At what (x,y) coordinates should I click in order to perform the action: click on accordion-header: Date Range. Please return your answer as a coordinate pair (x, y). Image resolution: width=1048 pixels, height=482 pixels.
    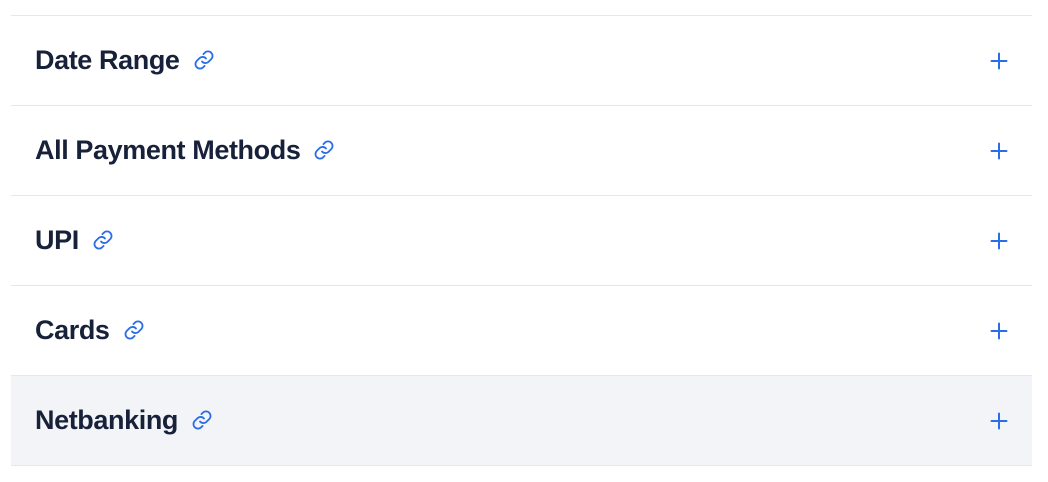
    Looking at the image, I should click on (125, 60).